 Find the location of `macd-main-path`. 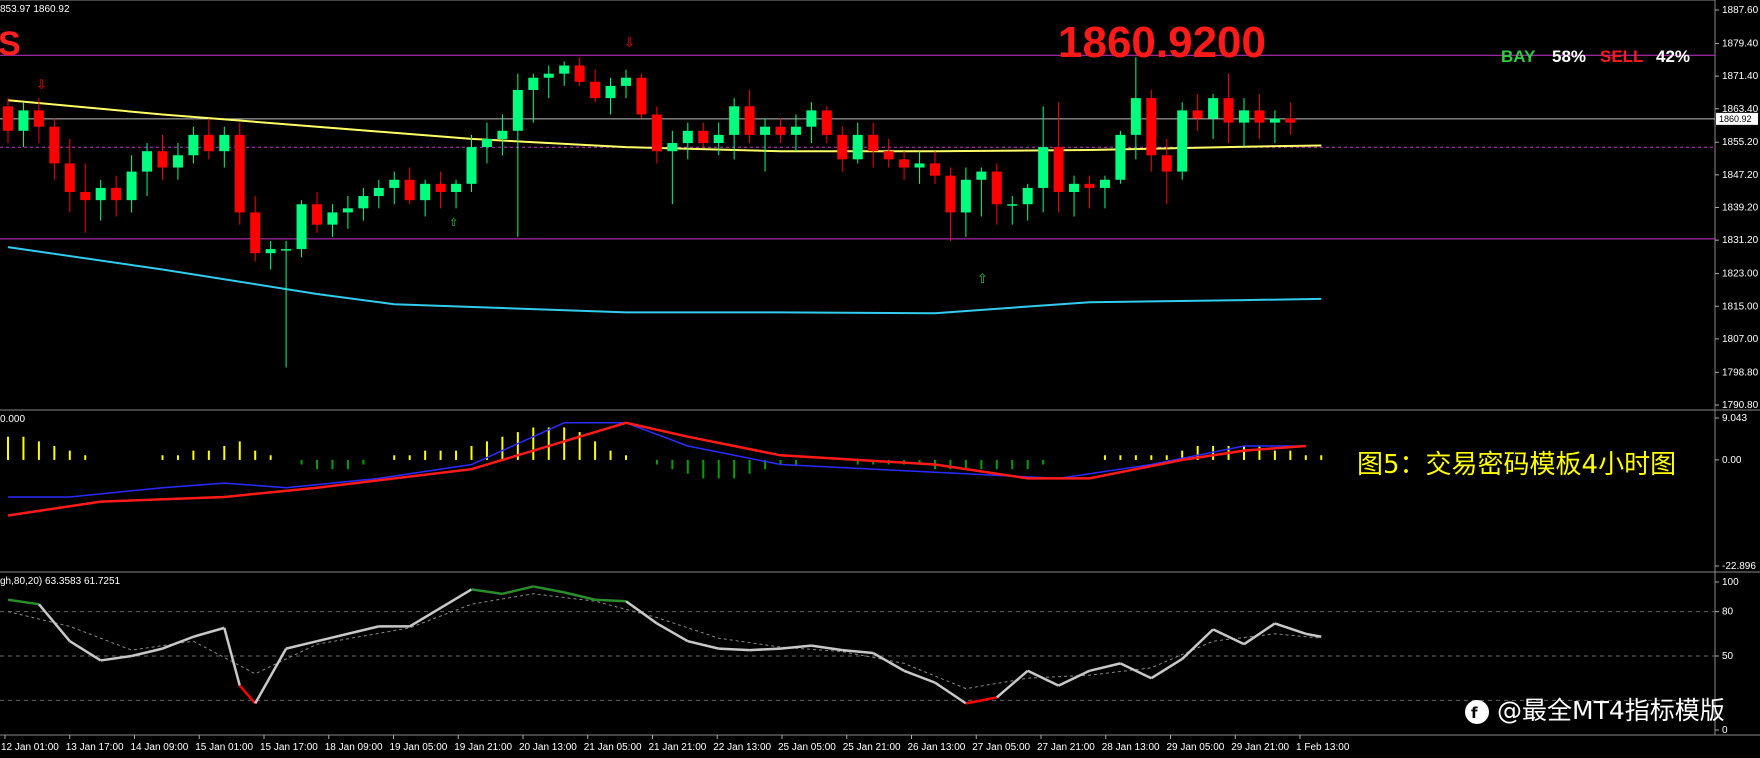

macd-main-path is located at coordinates (656, 469).